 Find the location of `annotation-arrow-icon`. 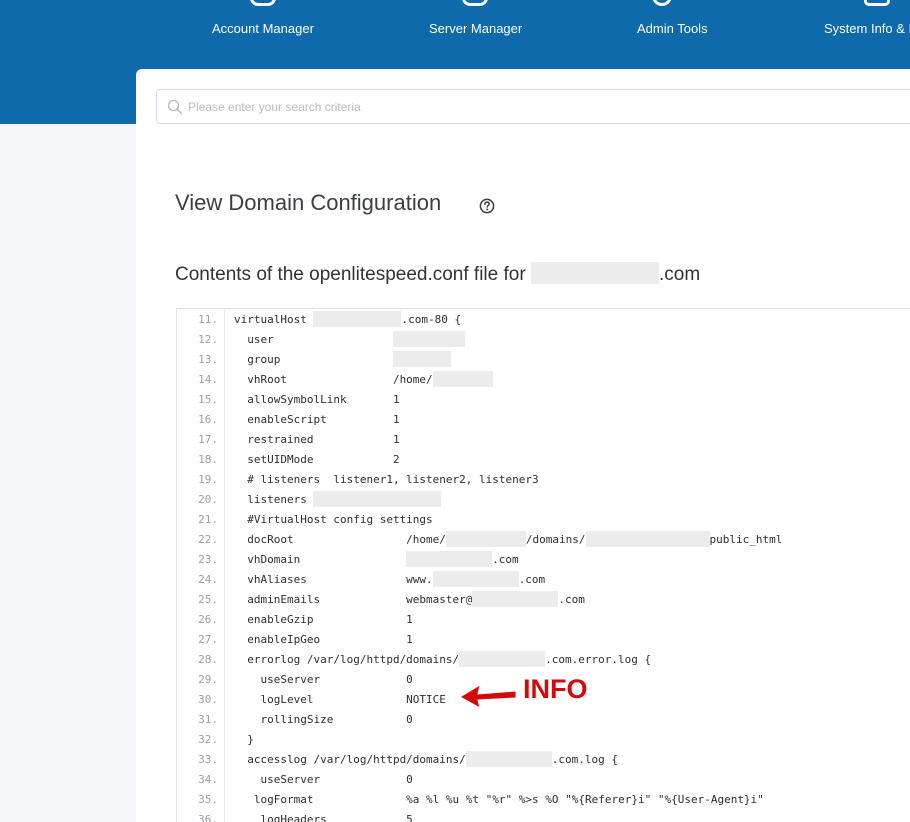

annotation-arrow-icon is located at coordinates (487, 696).